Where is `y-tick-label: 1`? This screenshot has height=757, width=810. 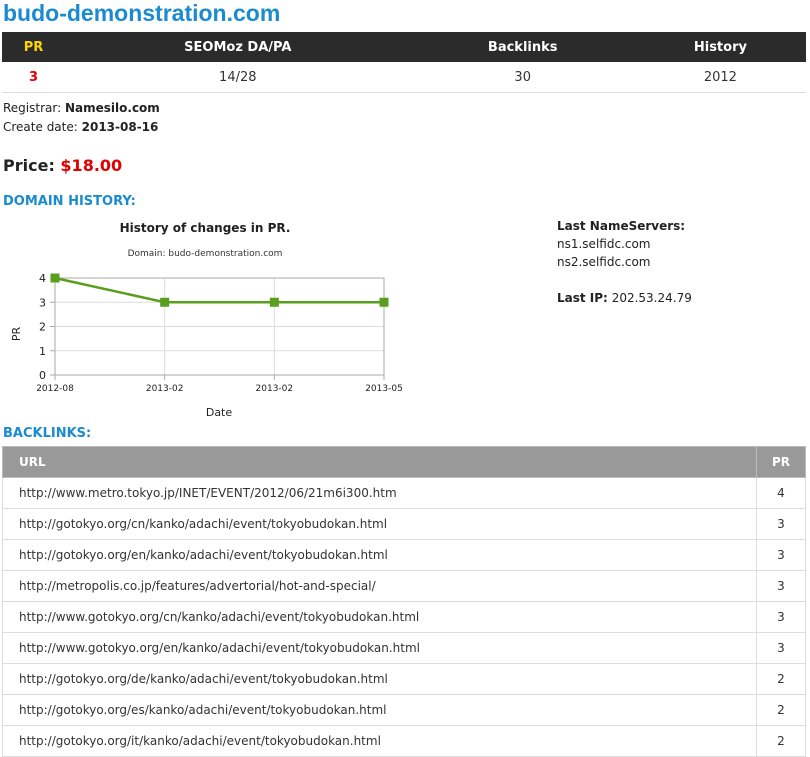
y-tick-label: 1 is located at coordinates (42, 351).